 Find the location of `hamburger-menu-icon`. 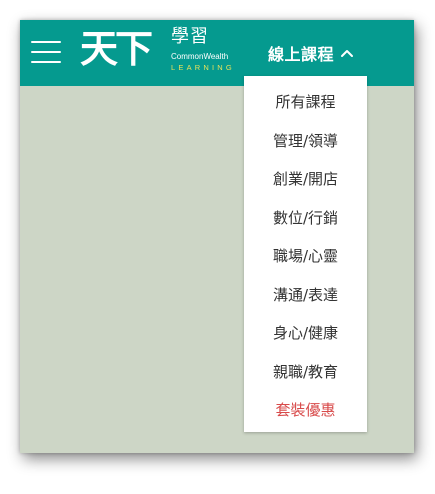

hamburger-menu-icon is located at coordinates (46, 52).